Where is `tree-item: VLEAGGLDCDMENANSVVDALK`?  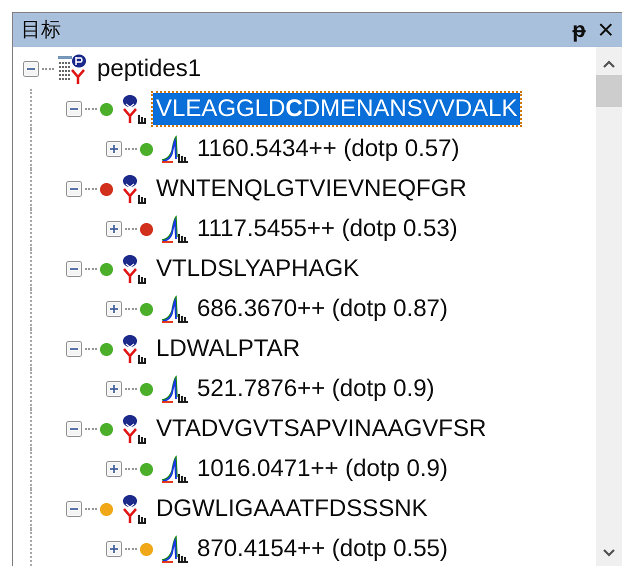
tree-item: VLEAGGLDCDMENANSVVDALK is located at coordinates (336, 109).